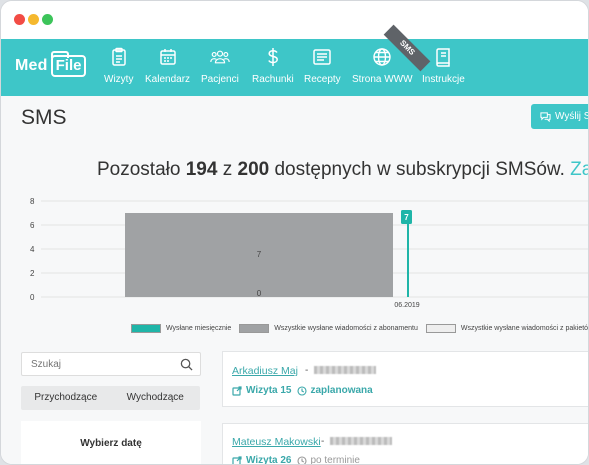  I want to click on legend-label: Wysłane miesięcznie, so click(199, 328).